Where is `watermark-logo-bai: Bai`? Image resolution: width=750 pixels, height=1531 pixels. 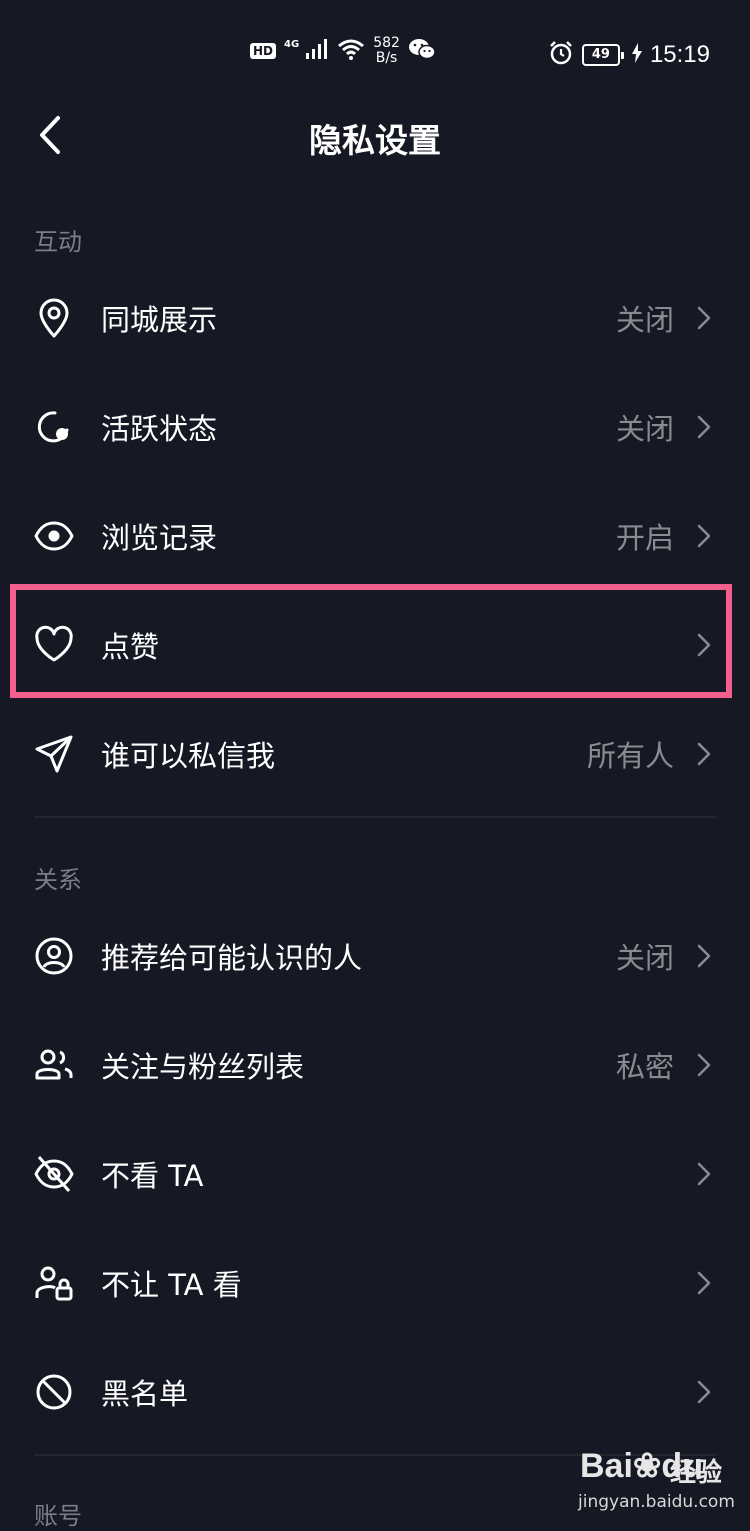
watermark-logo-bai: Bai is located at coordinates (606, 1466).